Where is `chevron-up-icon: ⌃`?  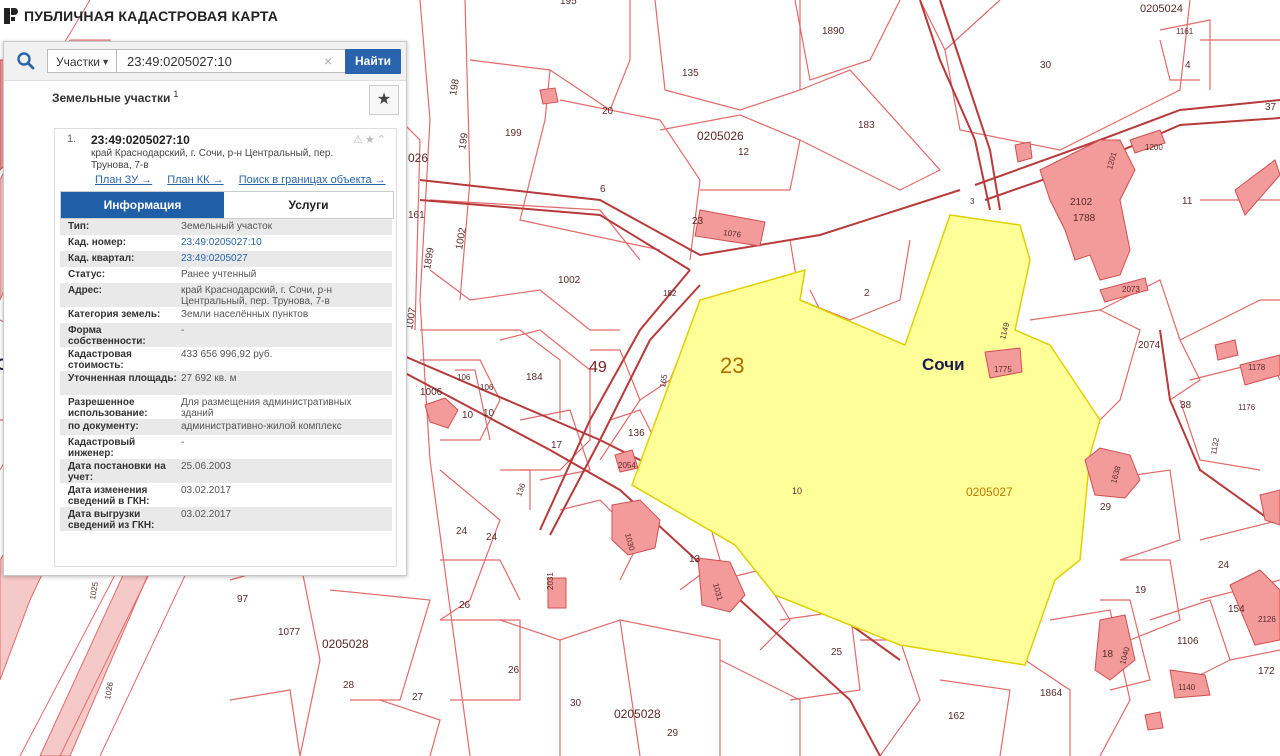
chevron-up-icon: ⌃ is located at coordinates (382, 140).